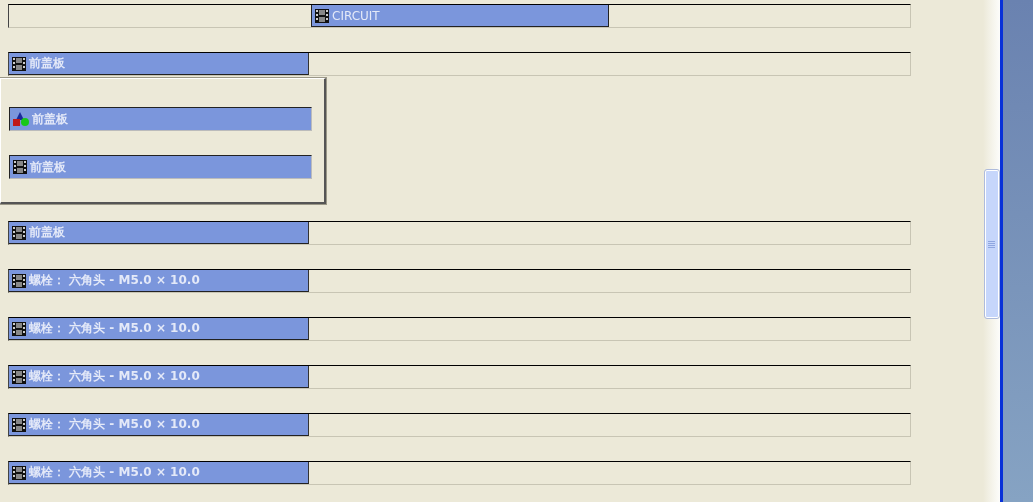 The image size is (1033, 502). Describe the element at coordinates (21, 119) in the screenshot. I see `shapes-icon` at that location.